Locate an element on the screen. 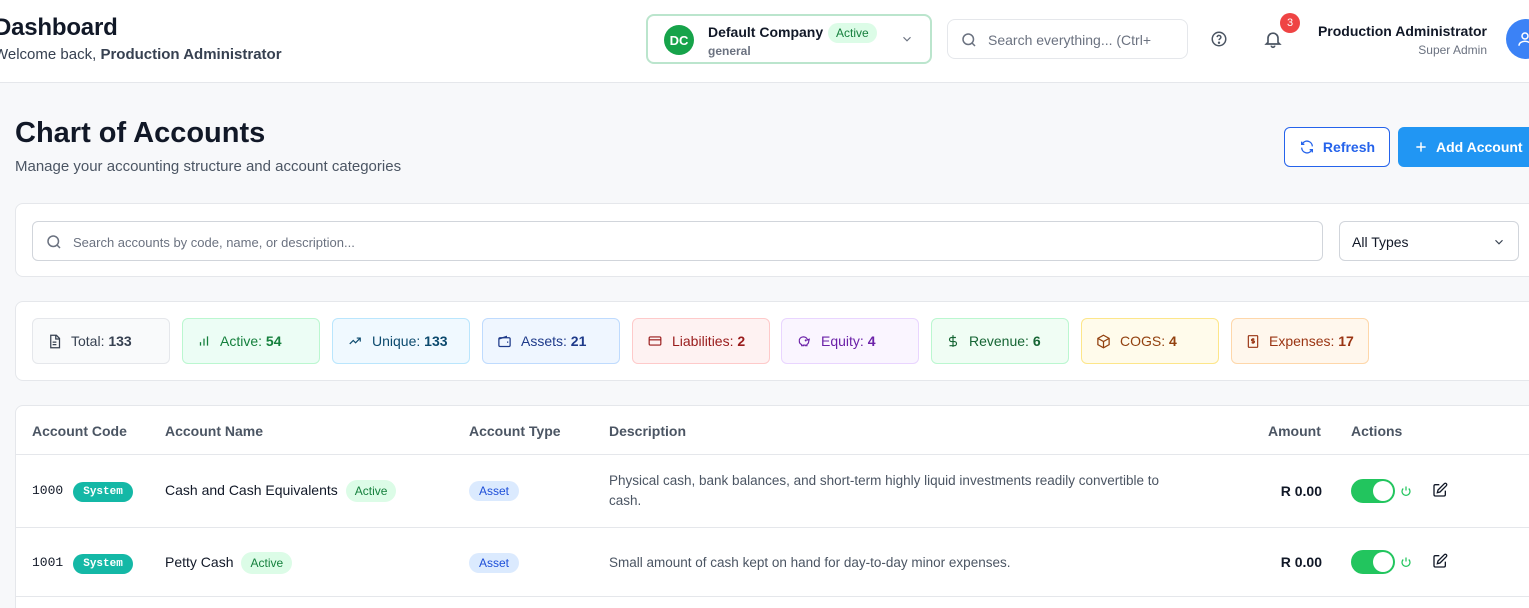  company-avatar: DC is located at coordinates (679, 40).